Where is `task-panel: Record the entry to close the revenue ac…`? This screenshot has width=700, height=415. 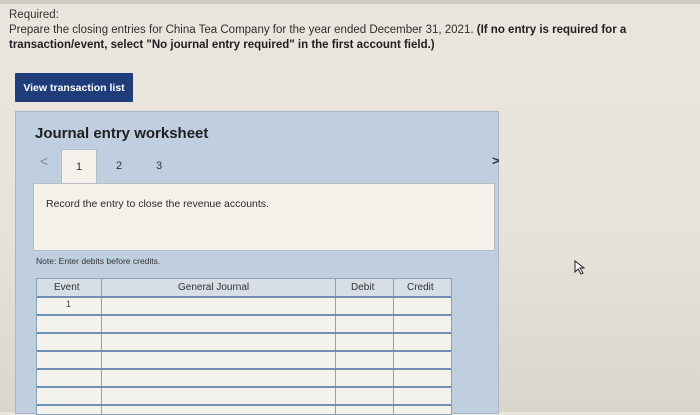 task-panel: Record the entry to close the revenue ac… is located at coordinates (264, 217).